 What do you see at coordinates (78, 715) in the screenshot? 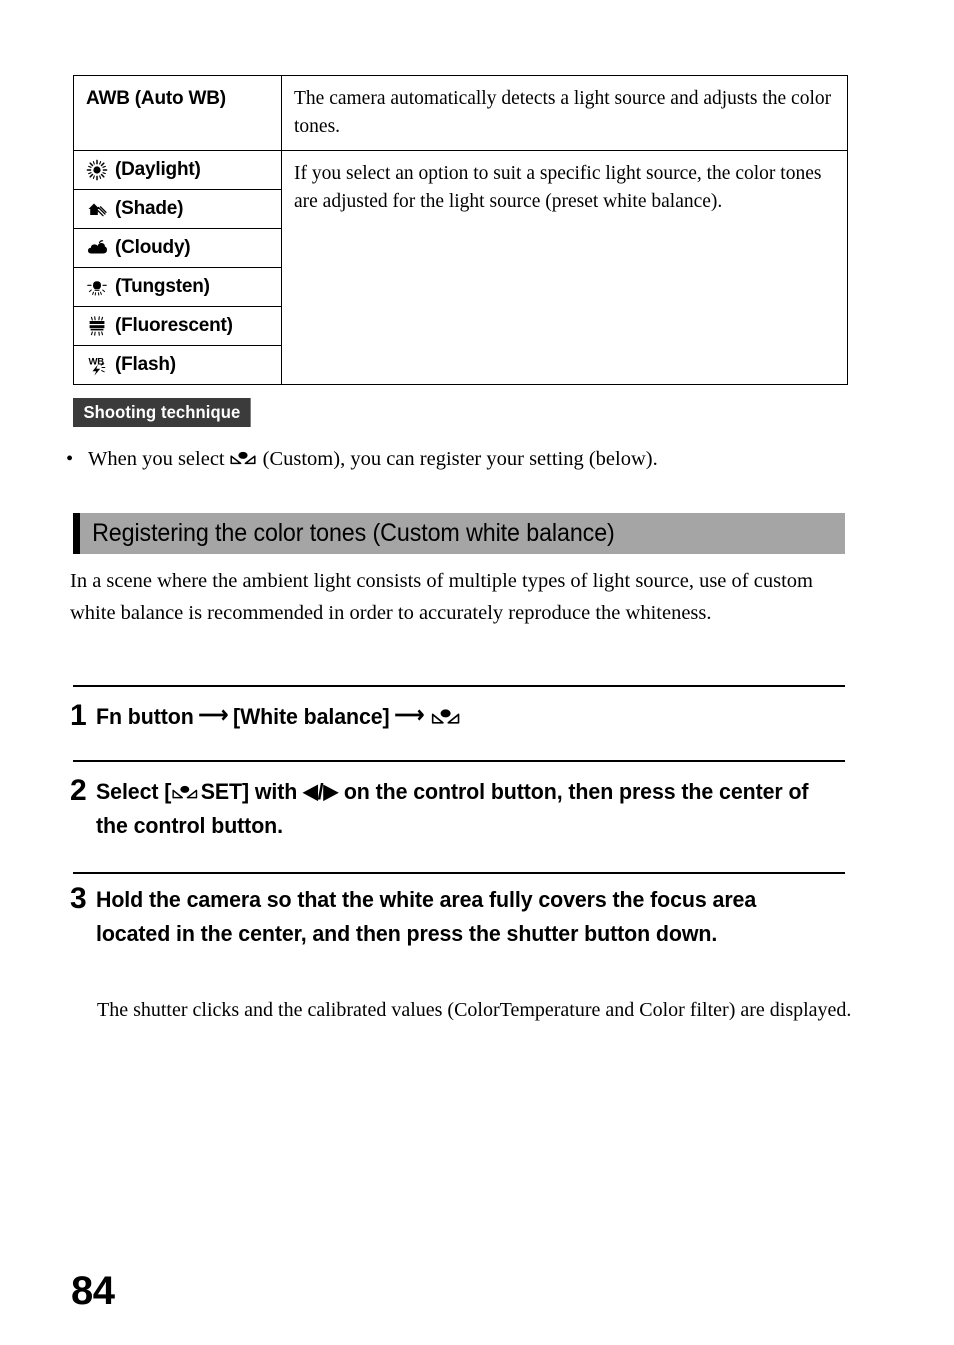
I see `step-1-number: 1` at bounding box center [78, 715].